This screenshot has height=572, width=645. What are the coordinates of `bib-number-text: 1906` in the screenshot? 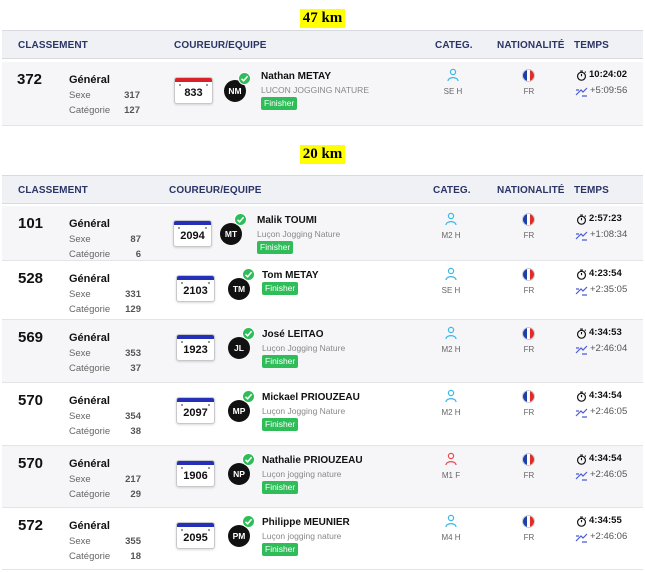 It's located at (195, 476).